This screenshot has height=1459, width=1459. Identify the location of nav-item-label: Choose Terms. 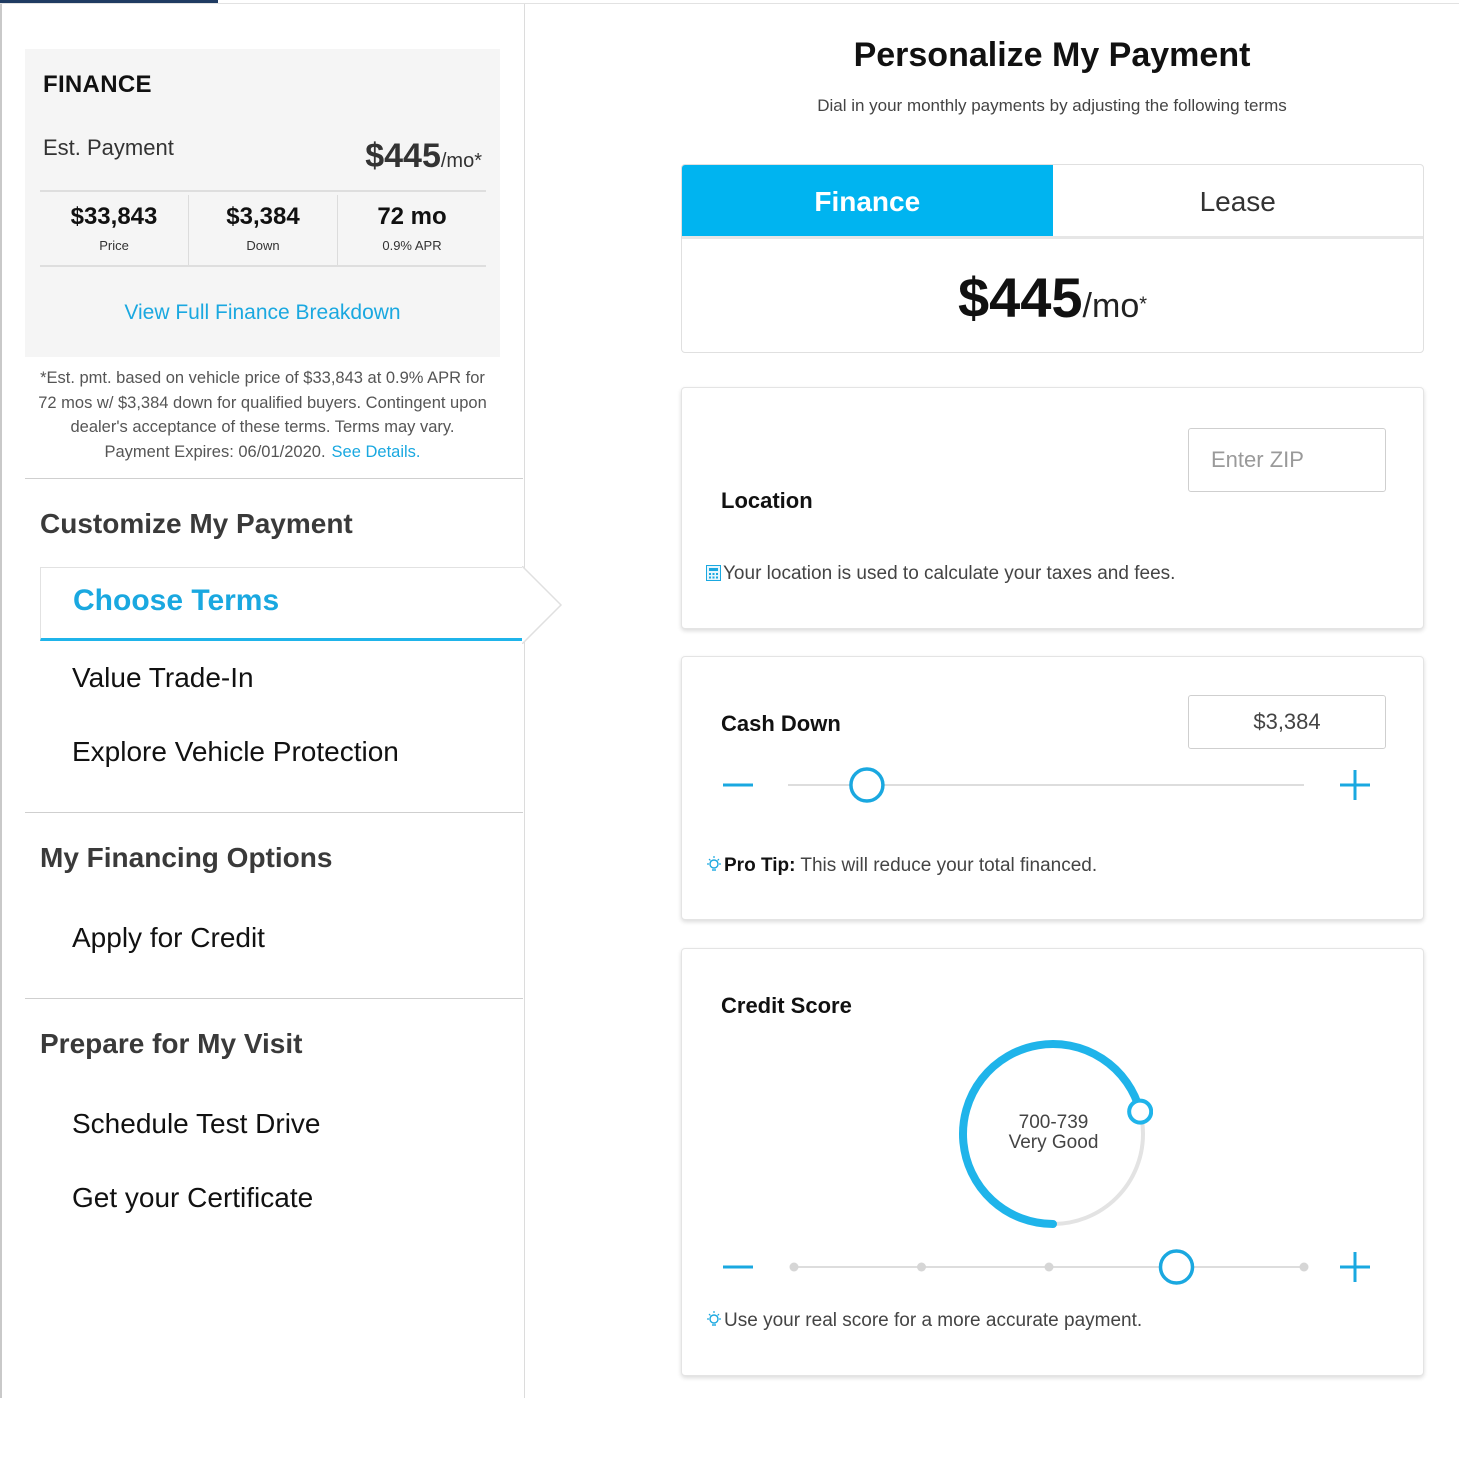
(176, 600).